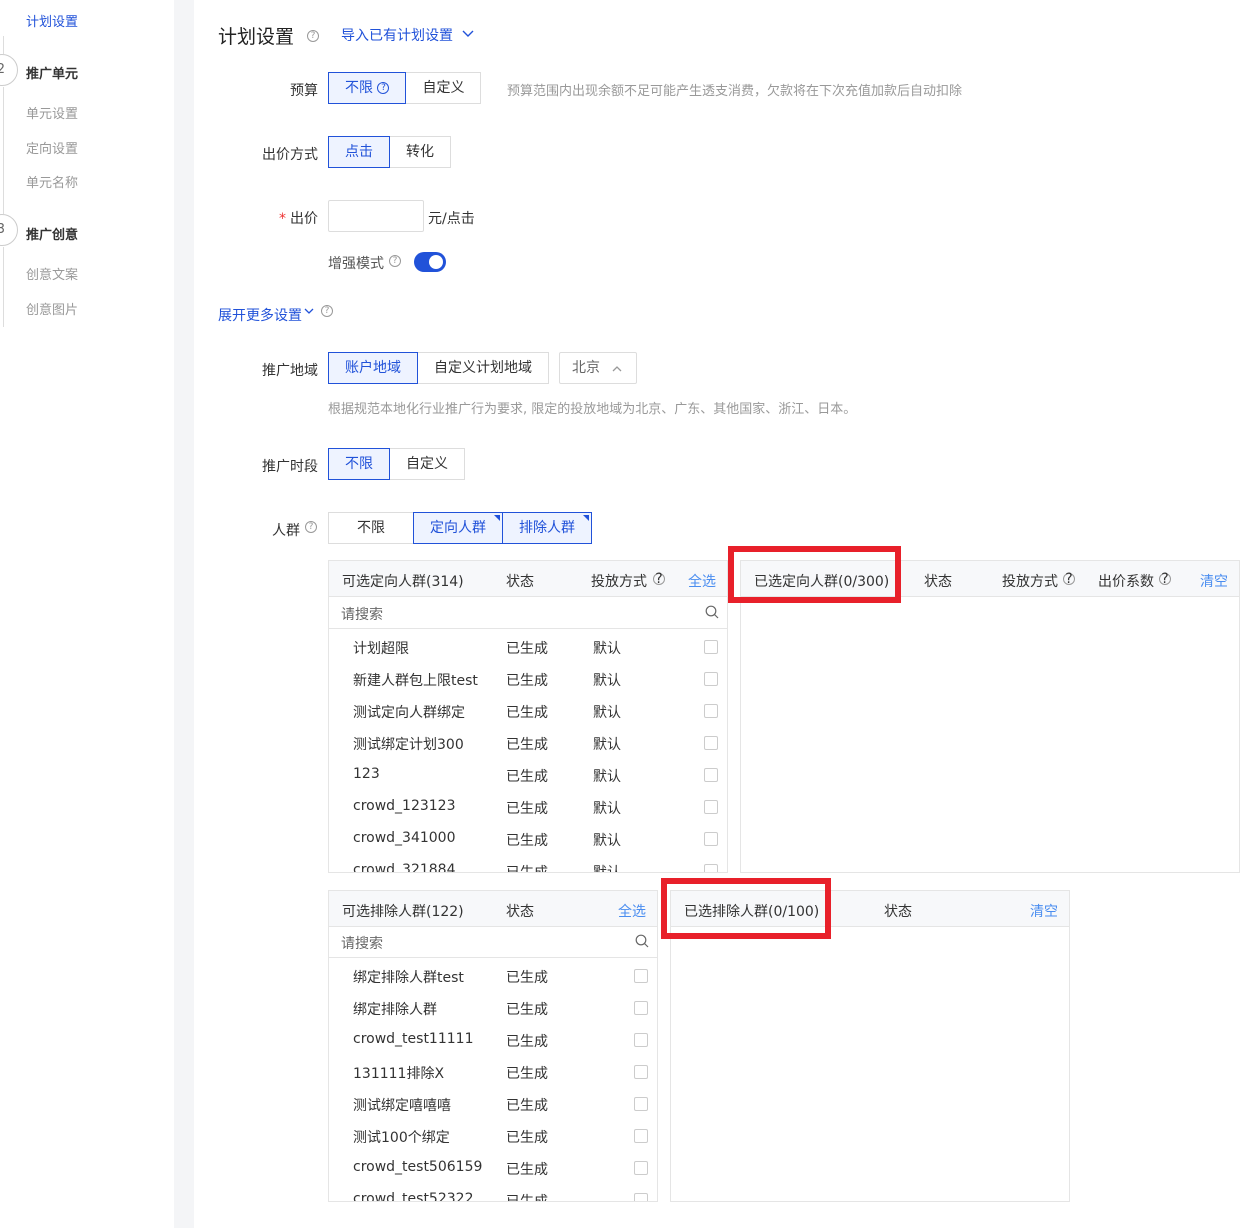 The width and height of the screenshot is (1258, 1228). What do you see at coordinates (528, 678) in the screenshot?
I see `list-item: 新建人群包上限test 已生成 默认` at bounding box center [528, 678].